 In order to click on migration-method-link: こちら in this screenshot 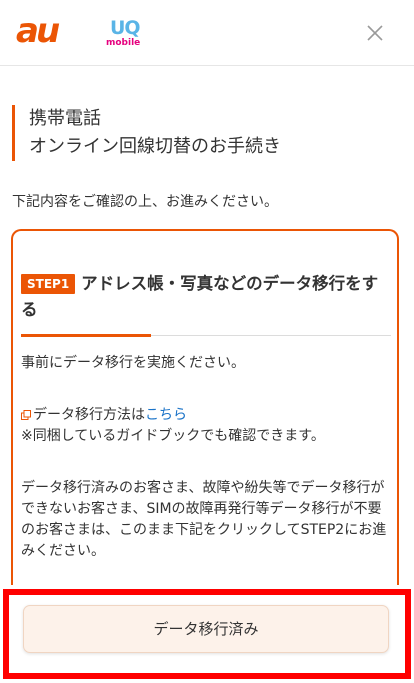, I will do `click(166, 415)`.